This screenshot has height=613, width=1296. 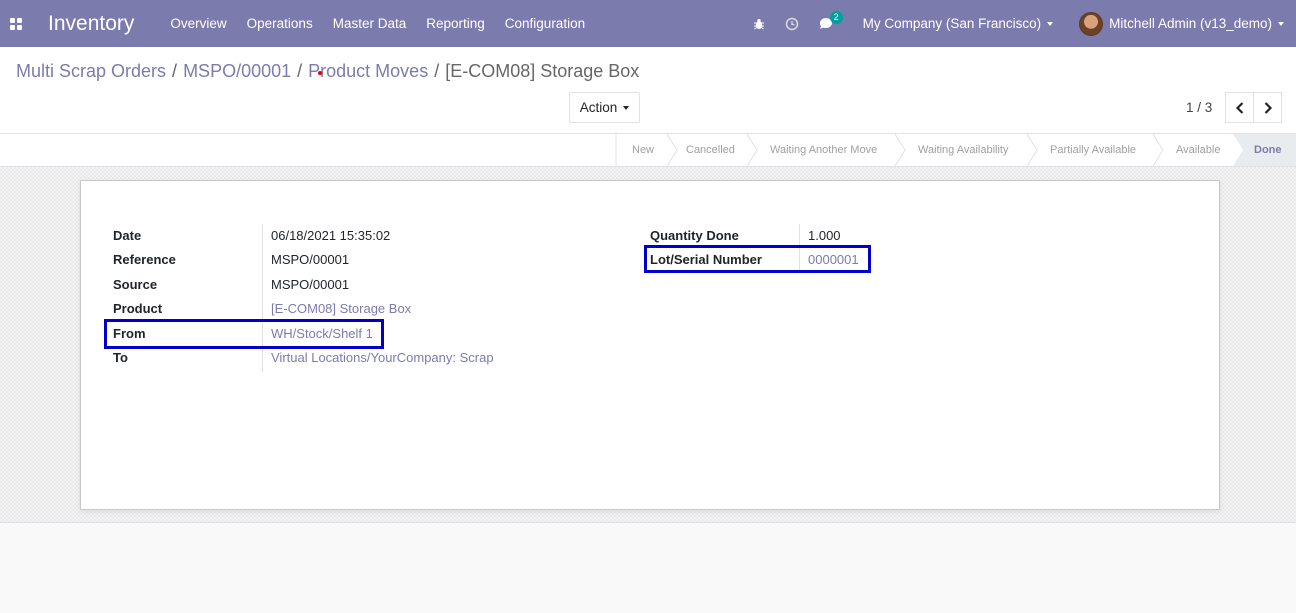 I want to click on company-switcher: My Company (San Francisco), so click(x=958, y=23).